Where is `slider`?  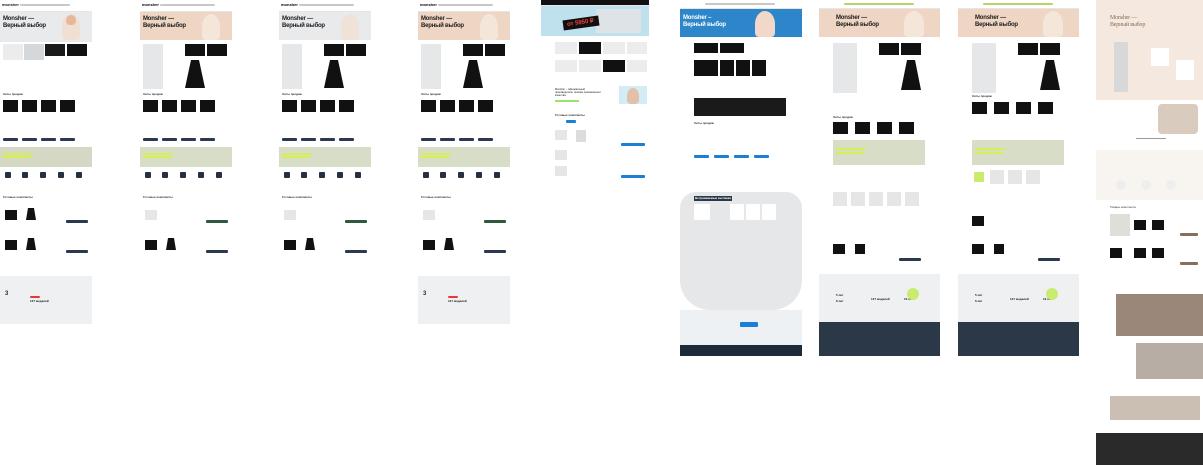 slider is located at coordinates (1151, 138).